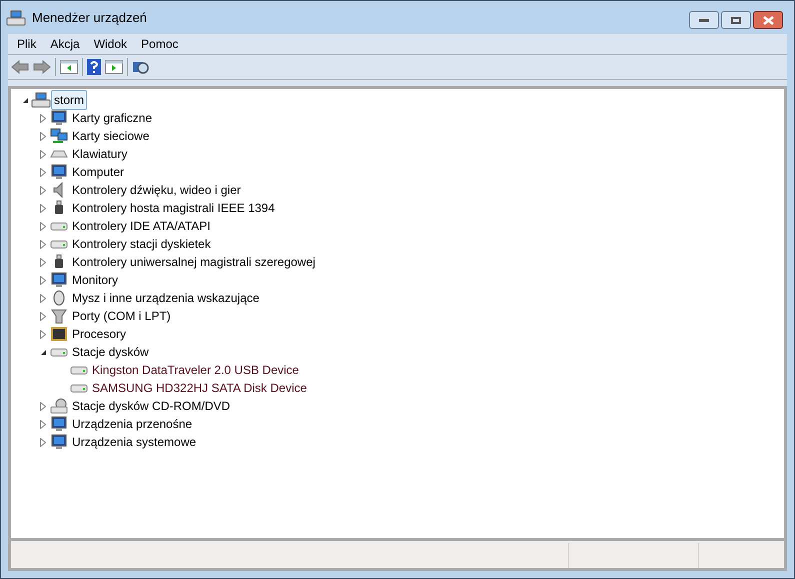 The height and width of the screenshot is (579, 795). I want to click on network-icon, so click(59, 136).